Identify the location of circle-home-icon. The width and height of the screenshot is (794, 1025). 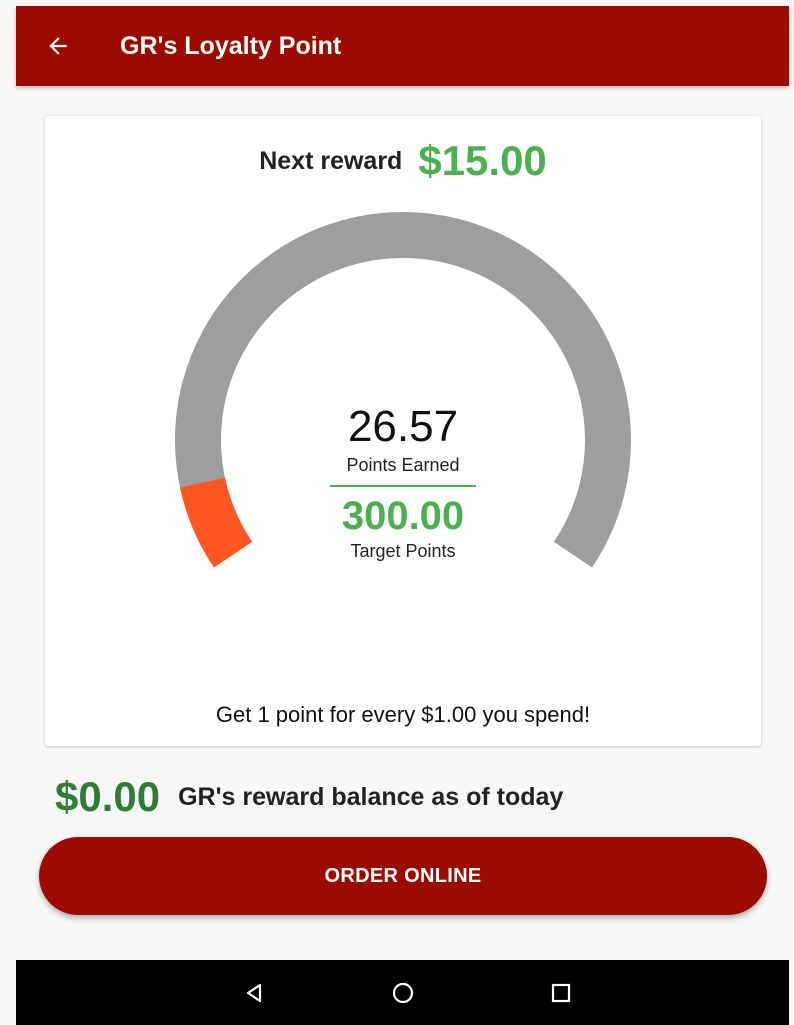
(403, 993).